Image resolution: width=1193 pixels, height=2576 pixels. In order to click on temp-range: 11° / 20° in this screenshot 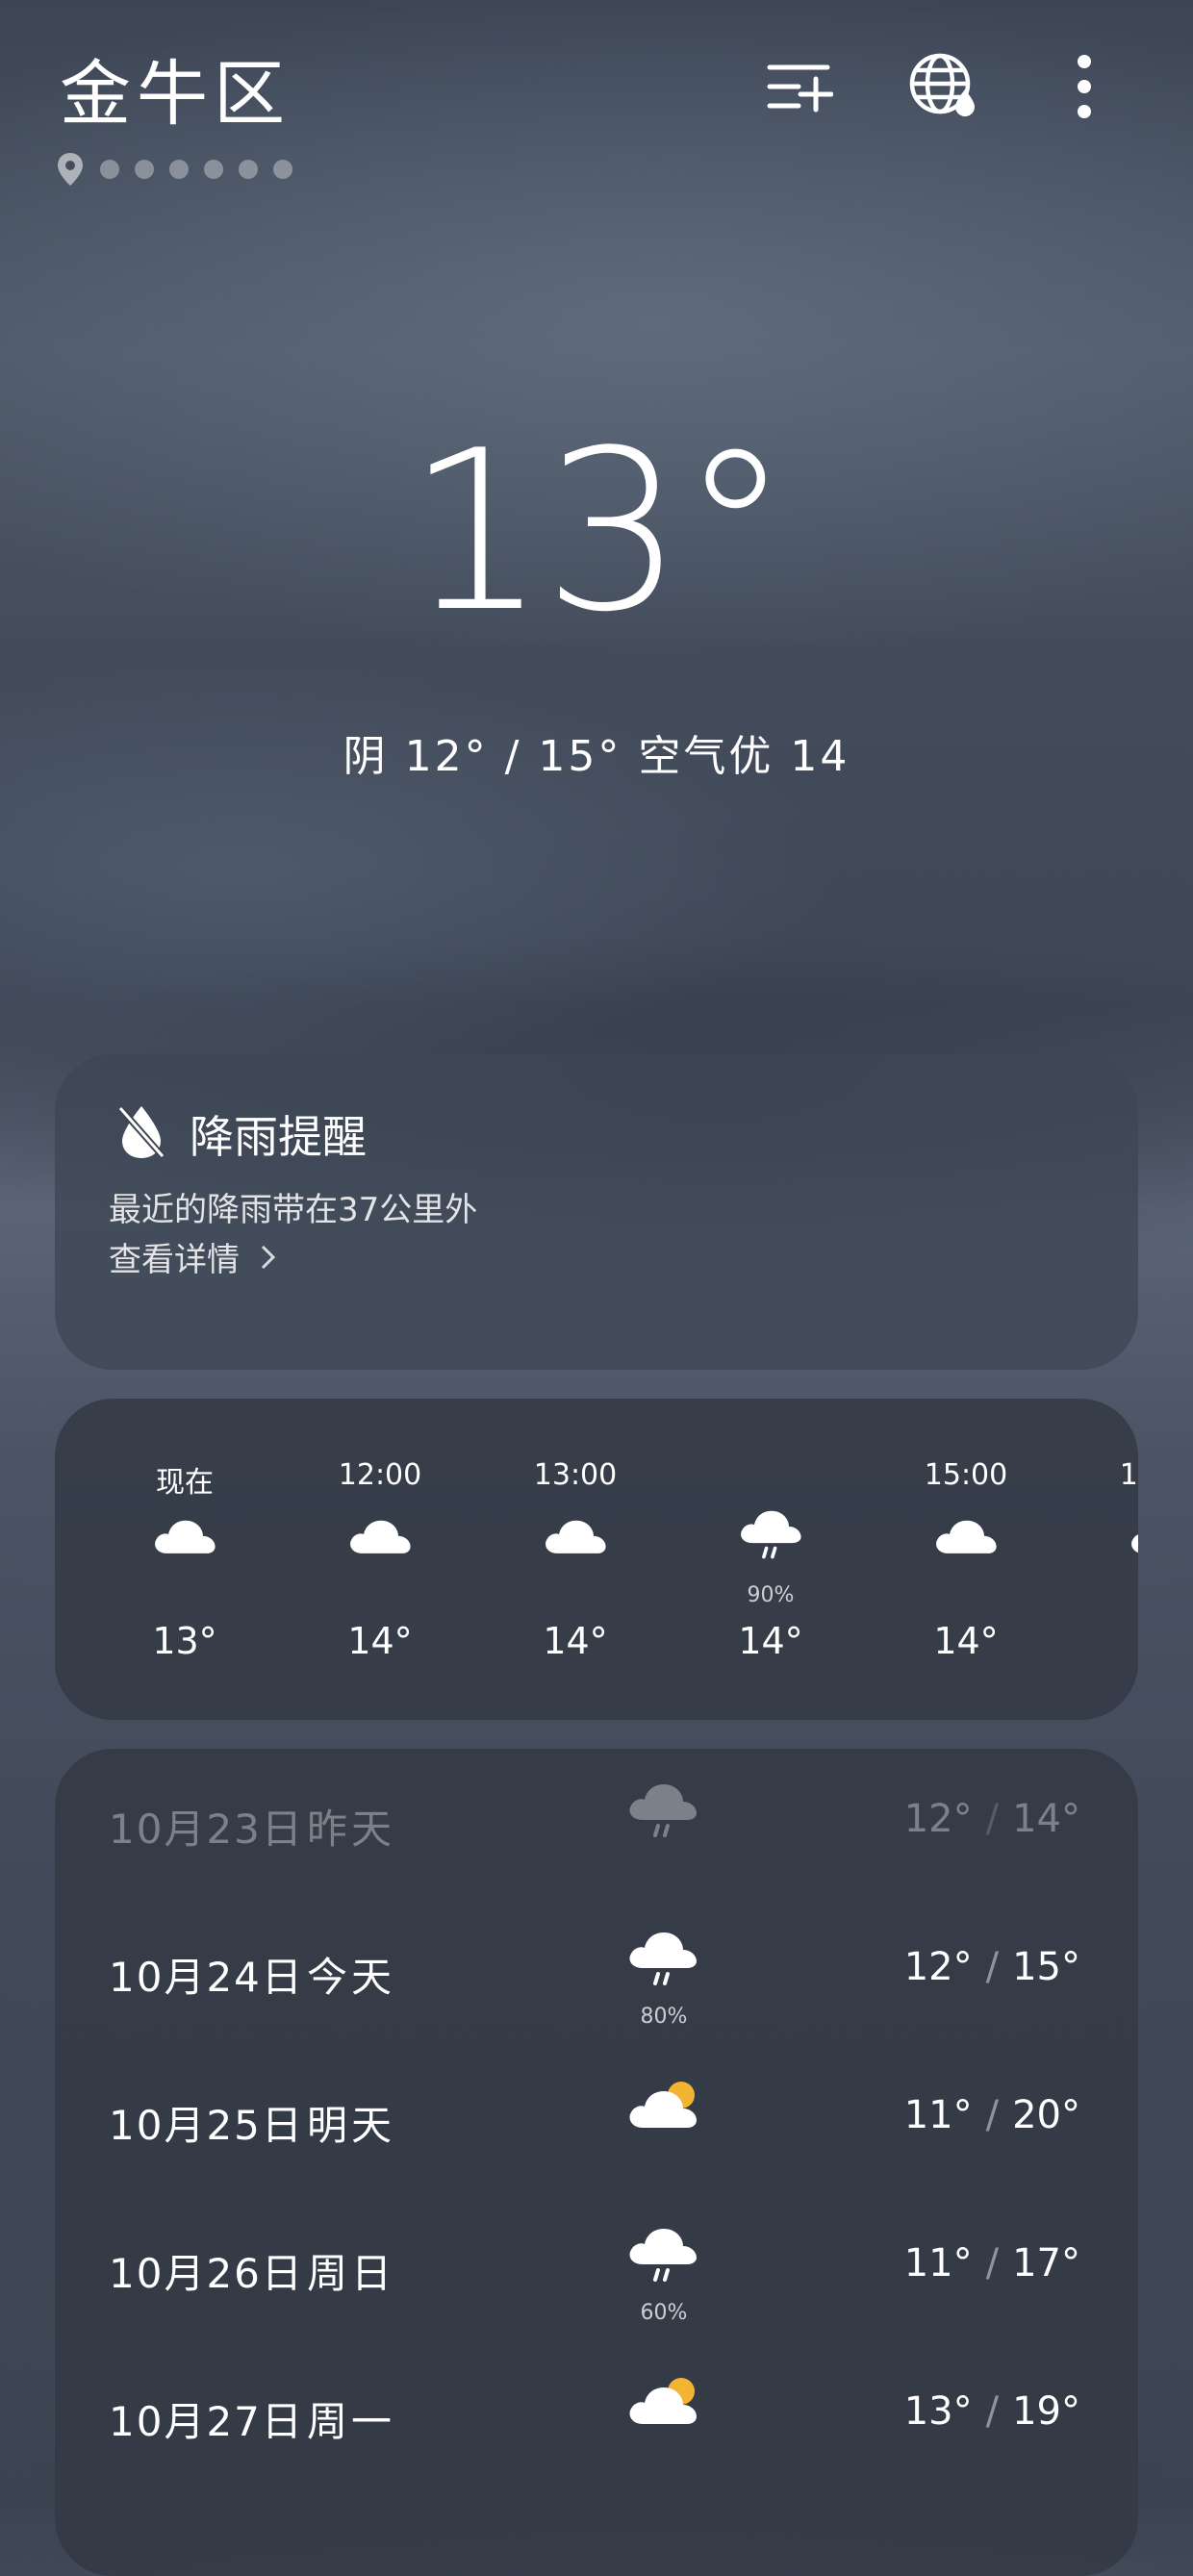, I will do `click(992, 2115)`.